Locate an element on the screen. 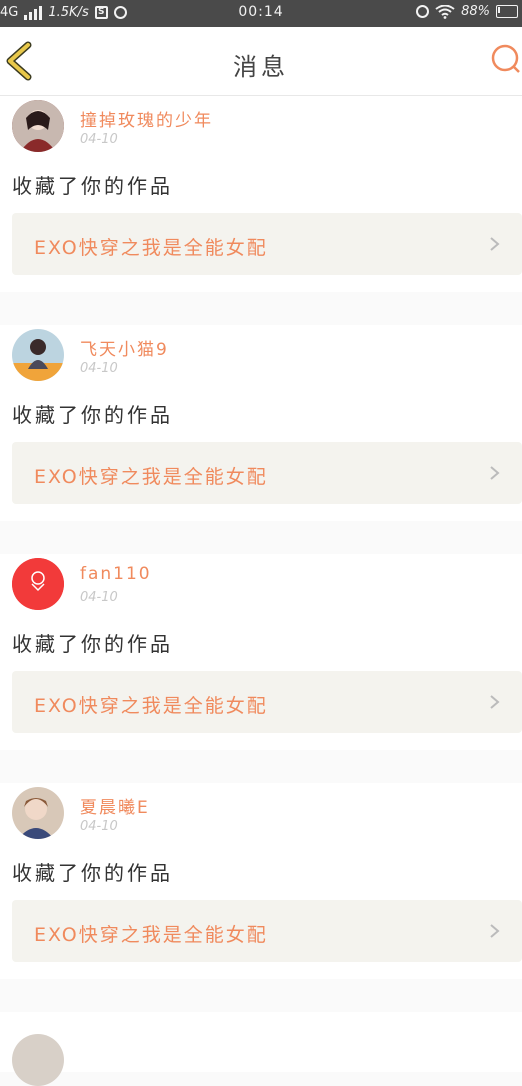  message-card is located at coordinates (261, 1049).